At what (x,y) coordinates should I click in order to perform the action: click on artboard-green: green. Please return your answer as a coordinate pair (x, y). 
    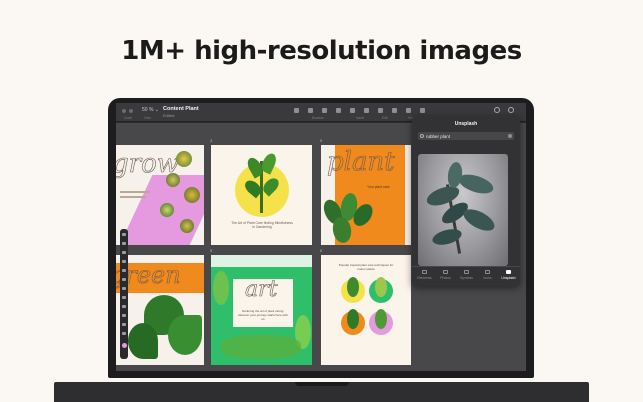
    Looking at the image, I should click on (160, 310).